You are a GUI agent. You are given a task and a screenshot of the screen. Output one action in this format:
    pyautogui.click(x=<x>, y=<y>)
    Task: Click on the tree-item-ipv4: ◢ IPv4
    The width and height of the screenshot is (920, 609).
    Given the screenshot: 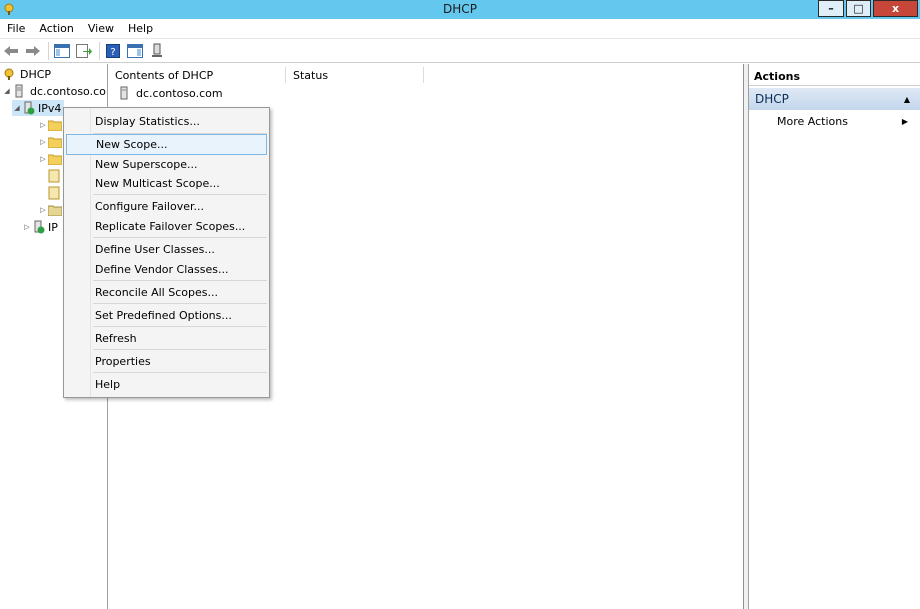 What is the action you would take?
    pyautogui.click(x=38, y=108)
    